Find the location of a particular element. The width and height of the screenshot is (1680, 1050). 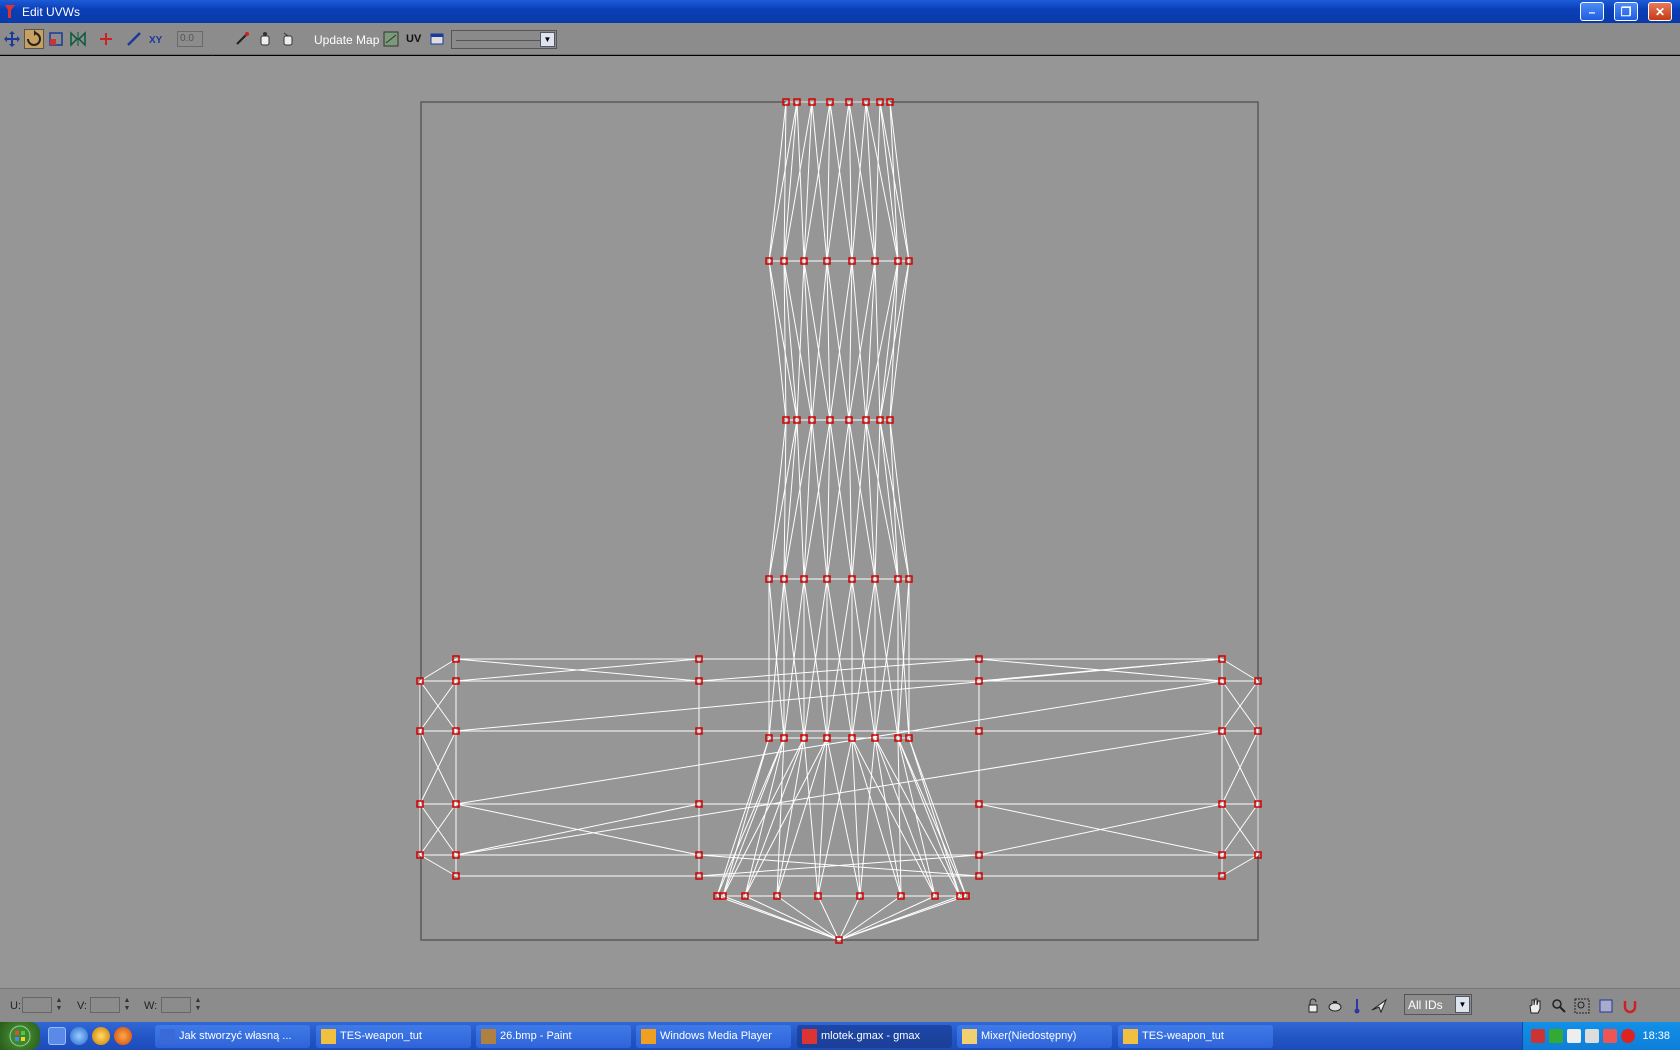

move-tool-button is located at coordinates (12, 39).